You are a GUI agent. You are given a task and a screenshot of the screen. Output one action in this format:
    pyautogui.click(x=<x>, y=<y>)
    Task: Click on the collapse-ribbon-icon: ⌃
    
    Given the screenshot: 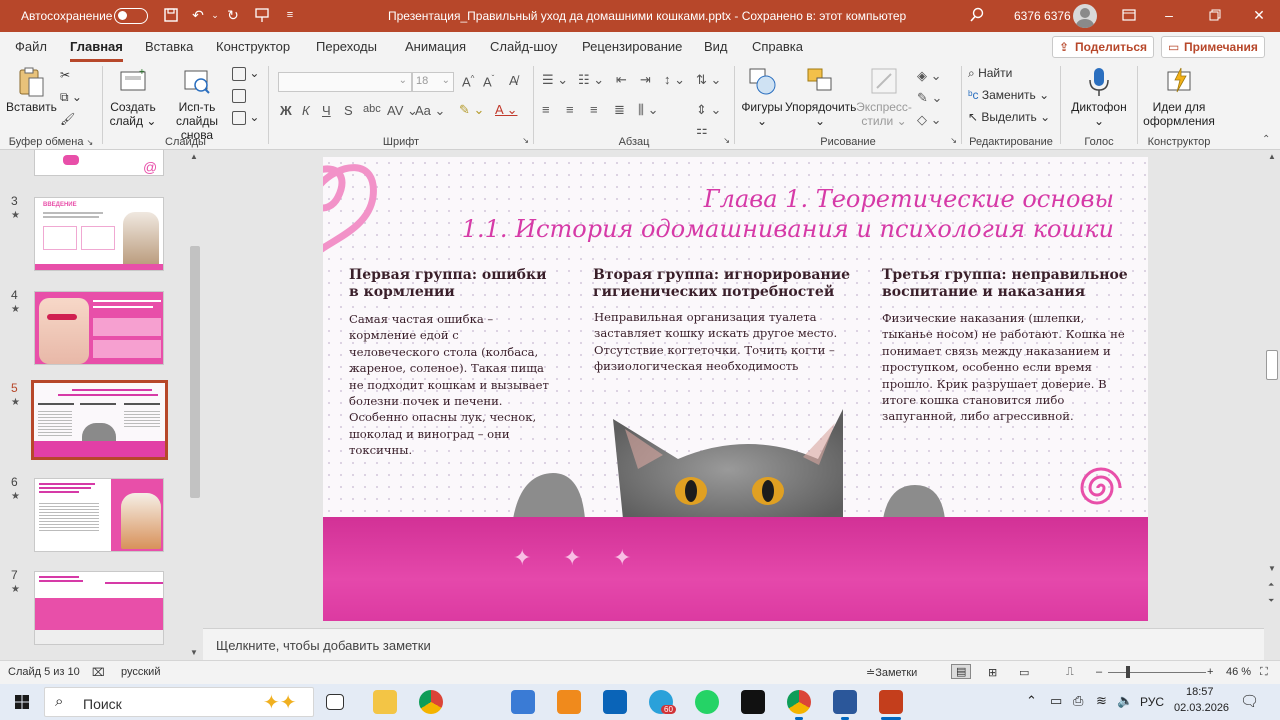 What is the action you would take?
    pyautogui.click(x=1266, y=139)
    